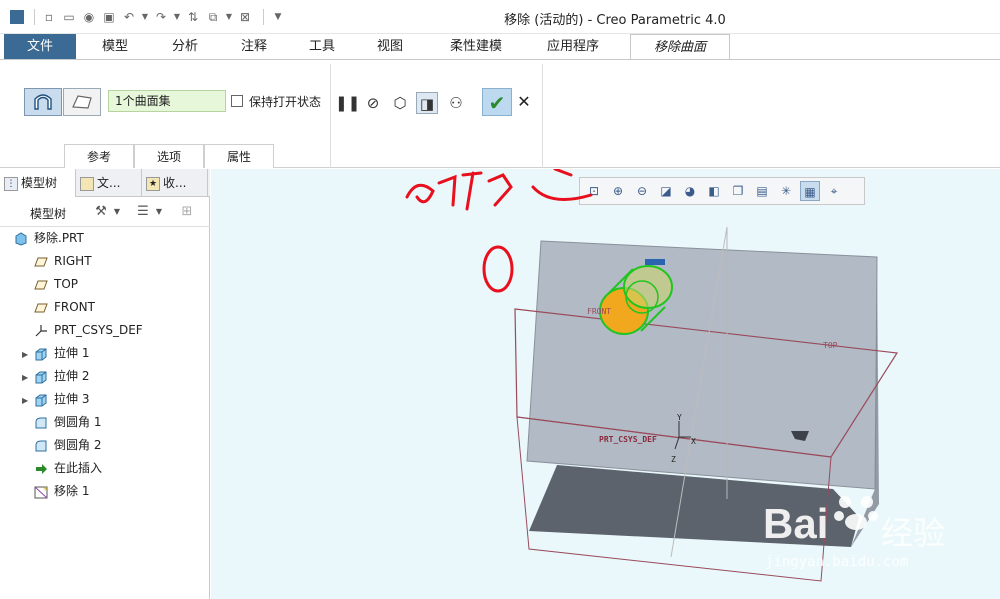  Describe the element at coordinates (185, 47) in the screenshot. I see `tab-analysis: 分析` at that location.